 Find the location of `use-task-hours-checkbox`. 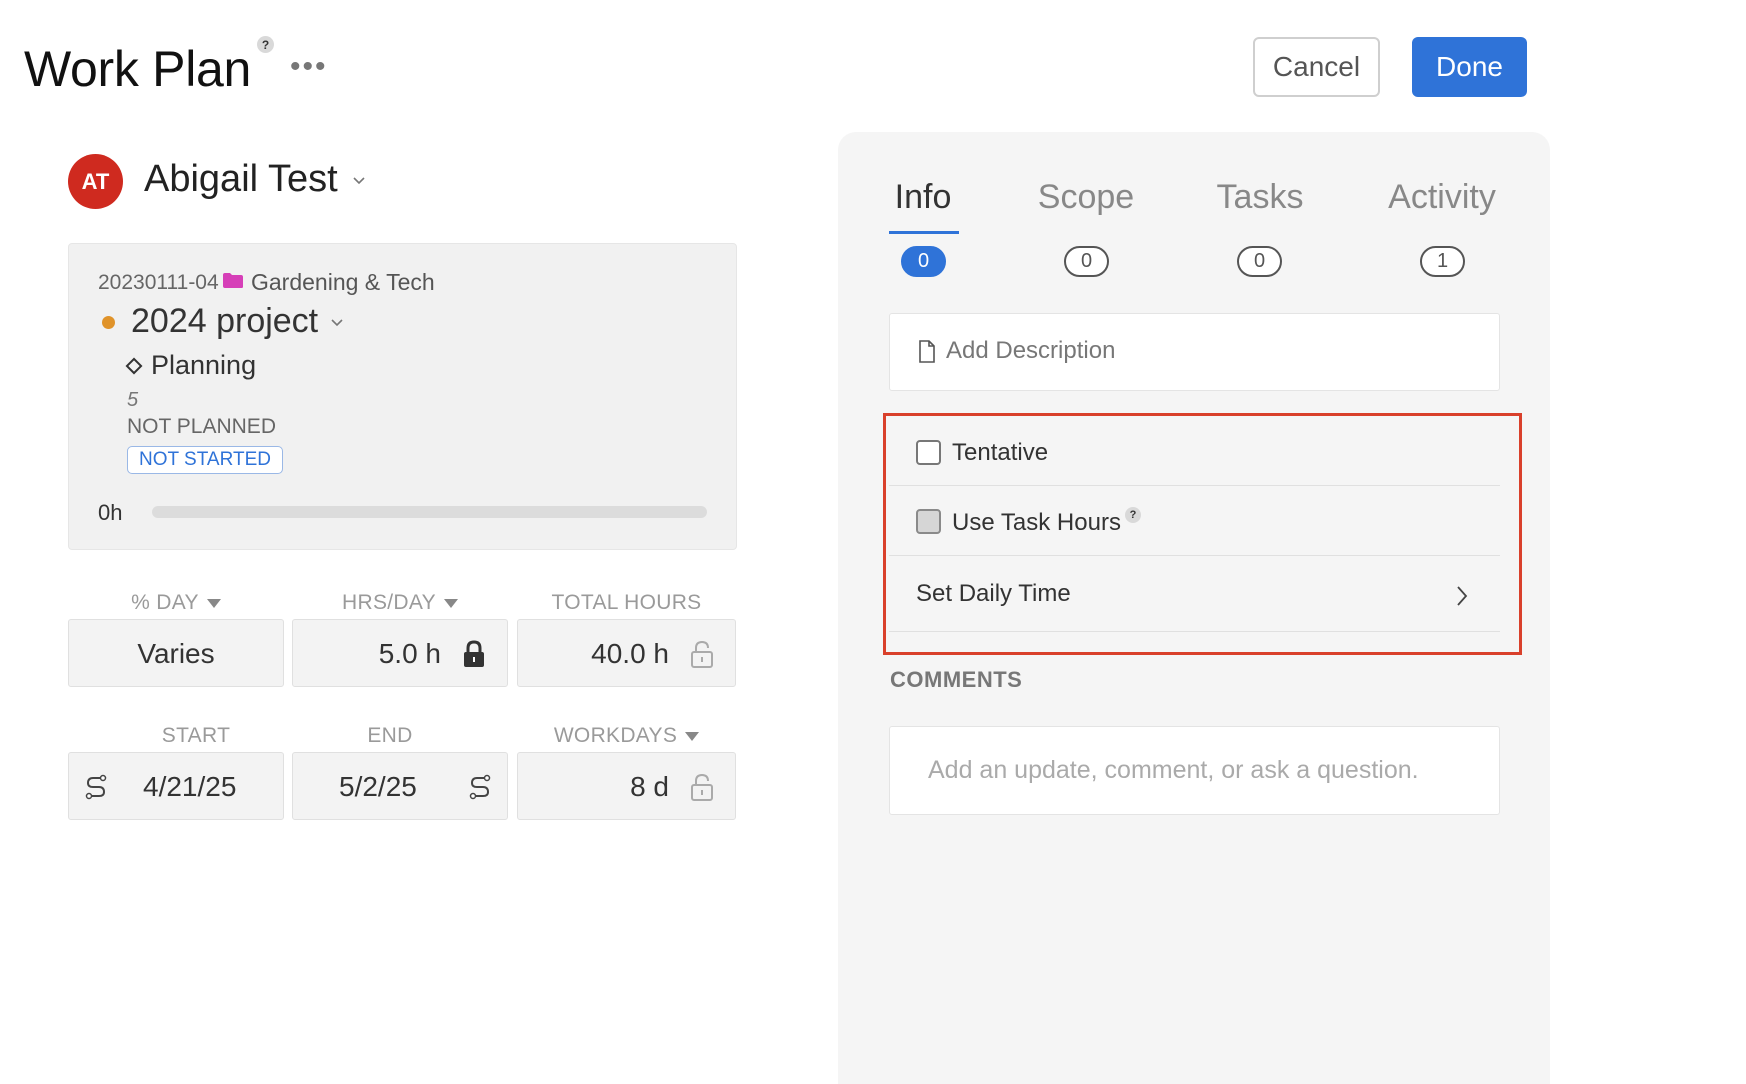

use-task-hours-checkbox is located at coordinates (928, 521).